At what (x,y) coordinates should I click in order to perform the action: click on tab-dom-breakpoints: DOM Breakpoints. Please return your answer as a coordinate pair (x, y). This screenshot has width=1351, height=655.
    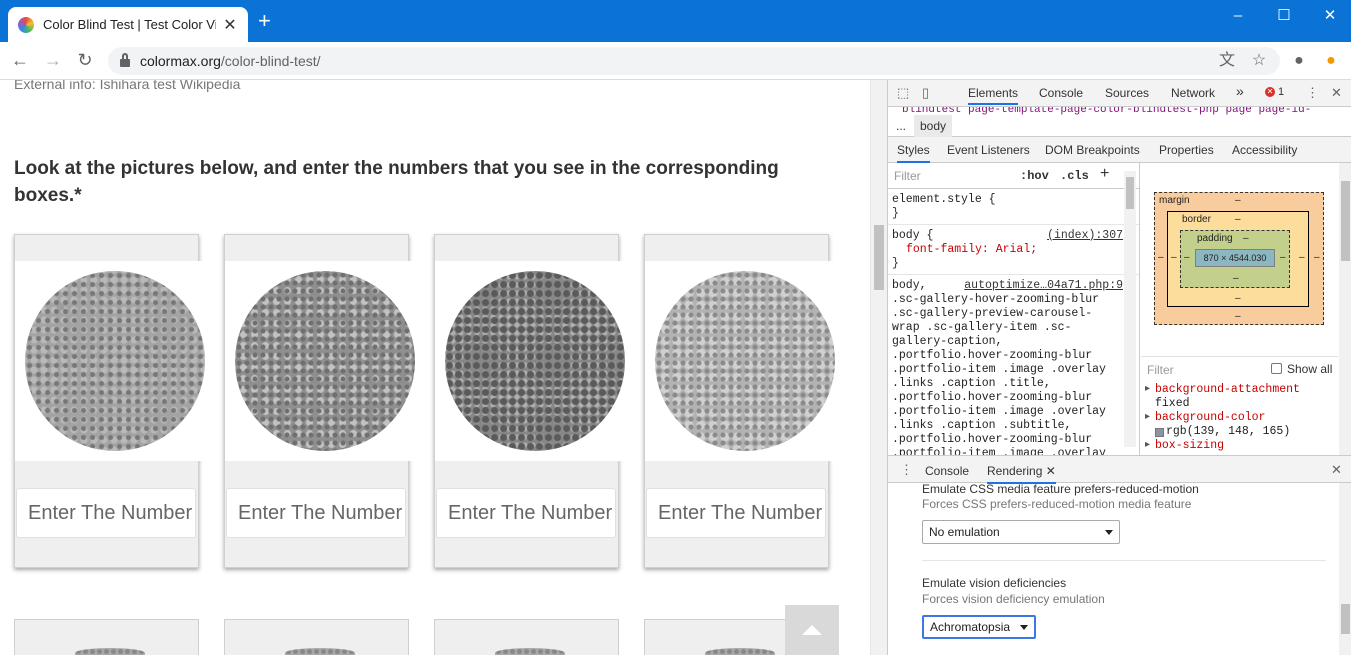
    Looking at the image, I should click on (1092, 150).